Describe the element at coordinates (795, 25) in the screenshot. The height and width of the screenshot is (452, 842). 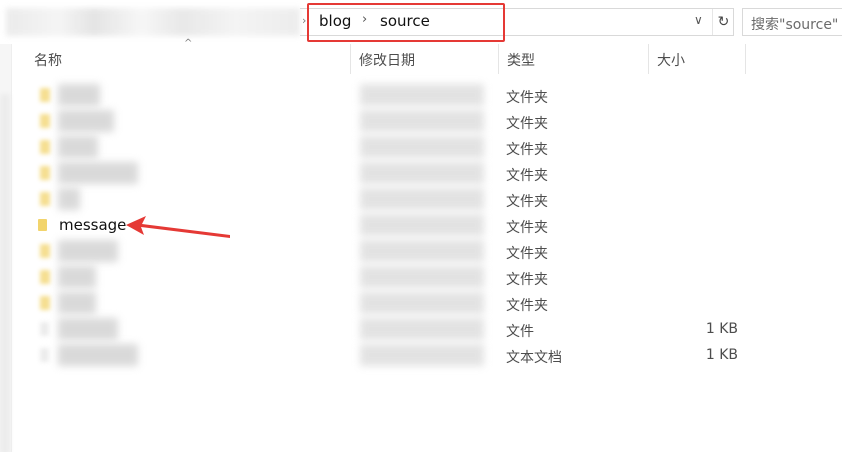
I see `search-placeholder: 搜索"source"` at that location.